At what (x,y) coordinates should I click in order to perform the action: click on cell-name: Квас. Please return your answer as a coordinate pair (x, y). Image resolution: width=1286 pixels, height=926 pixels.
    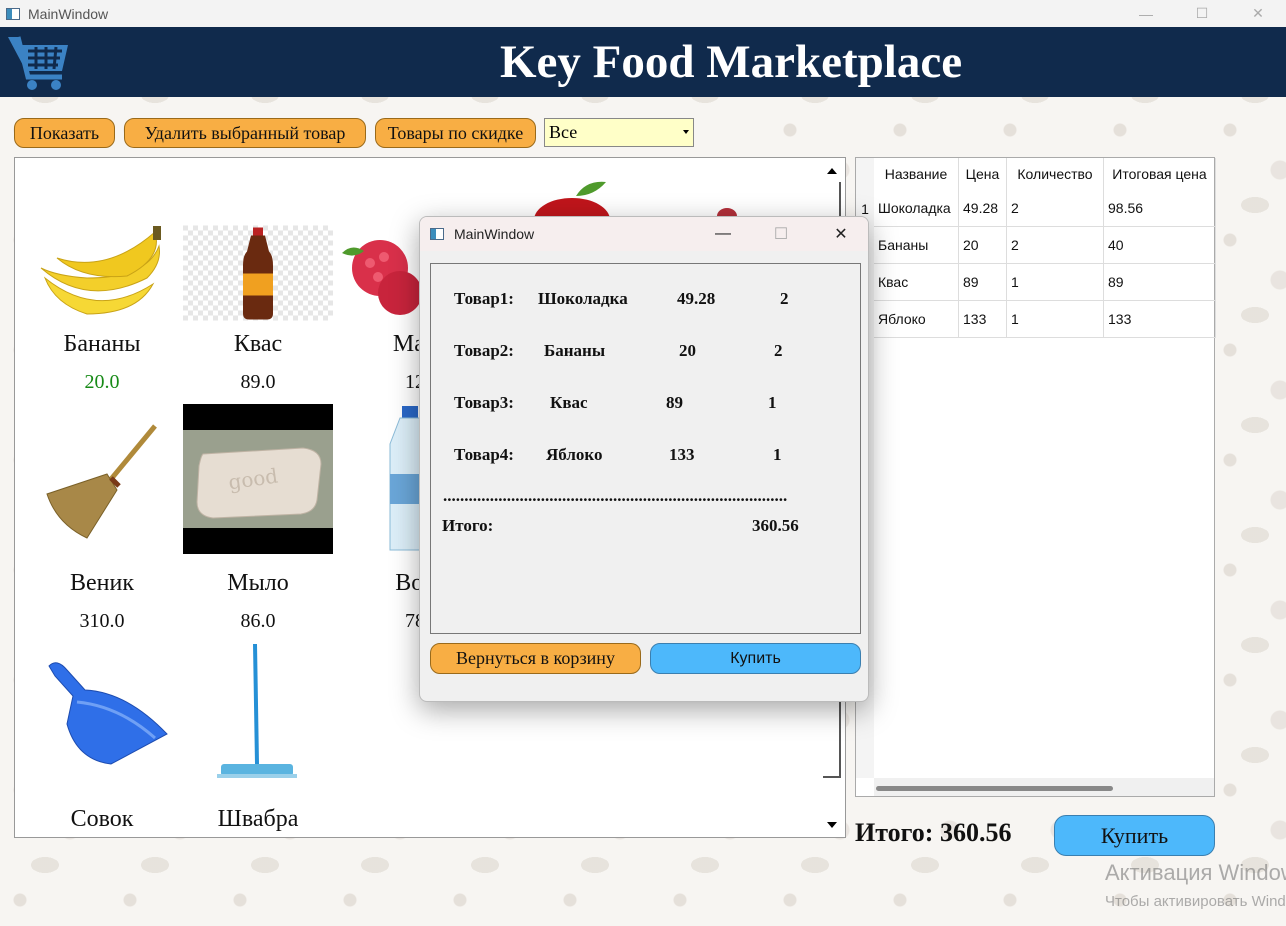
    Looking at the image, I should click on (916, 282).